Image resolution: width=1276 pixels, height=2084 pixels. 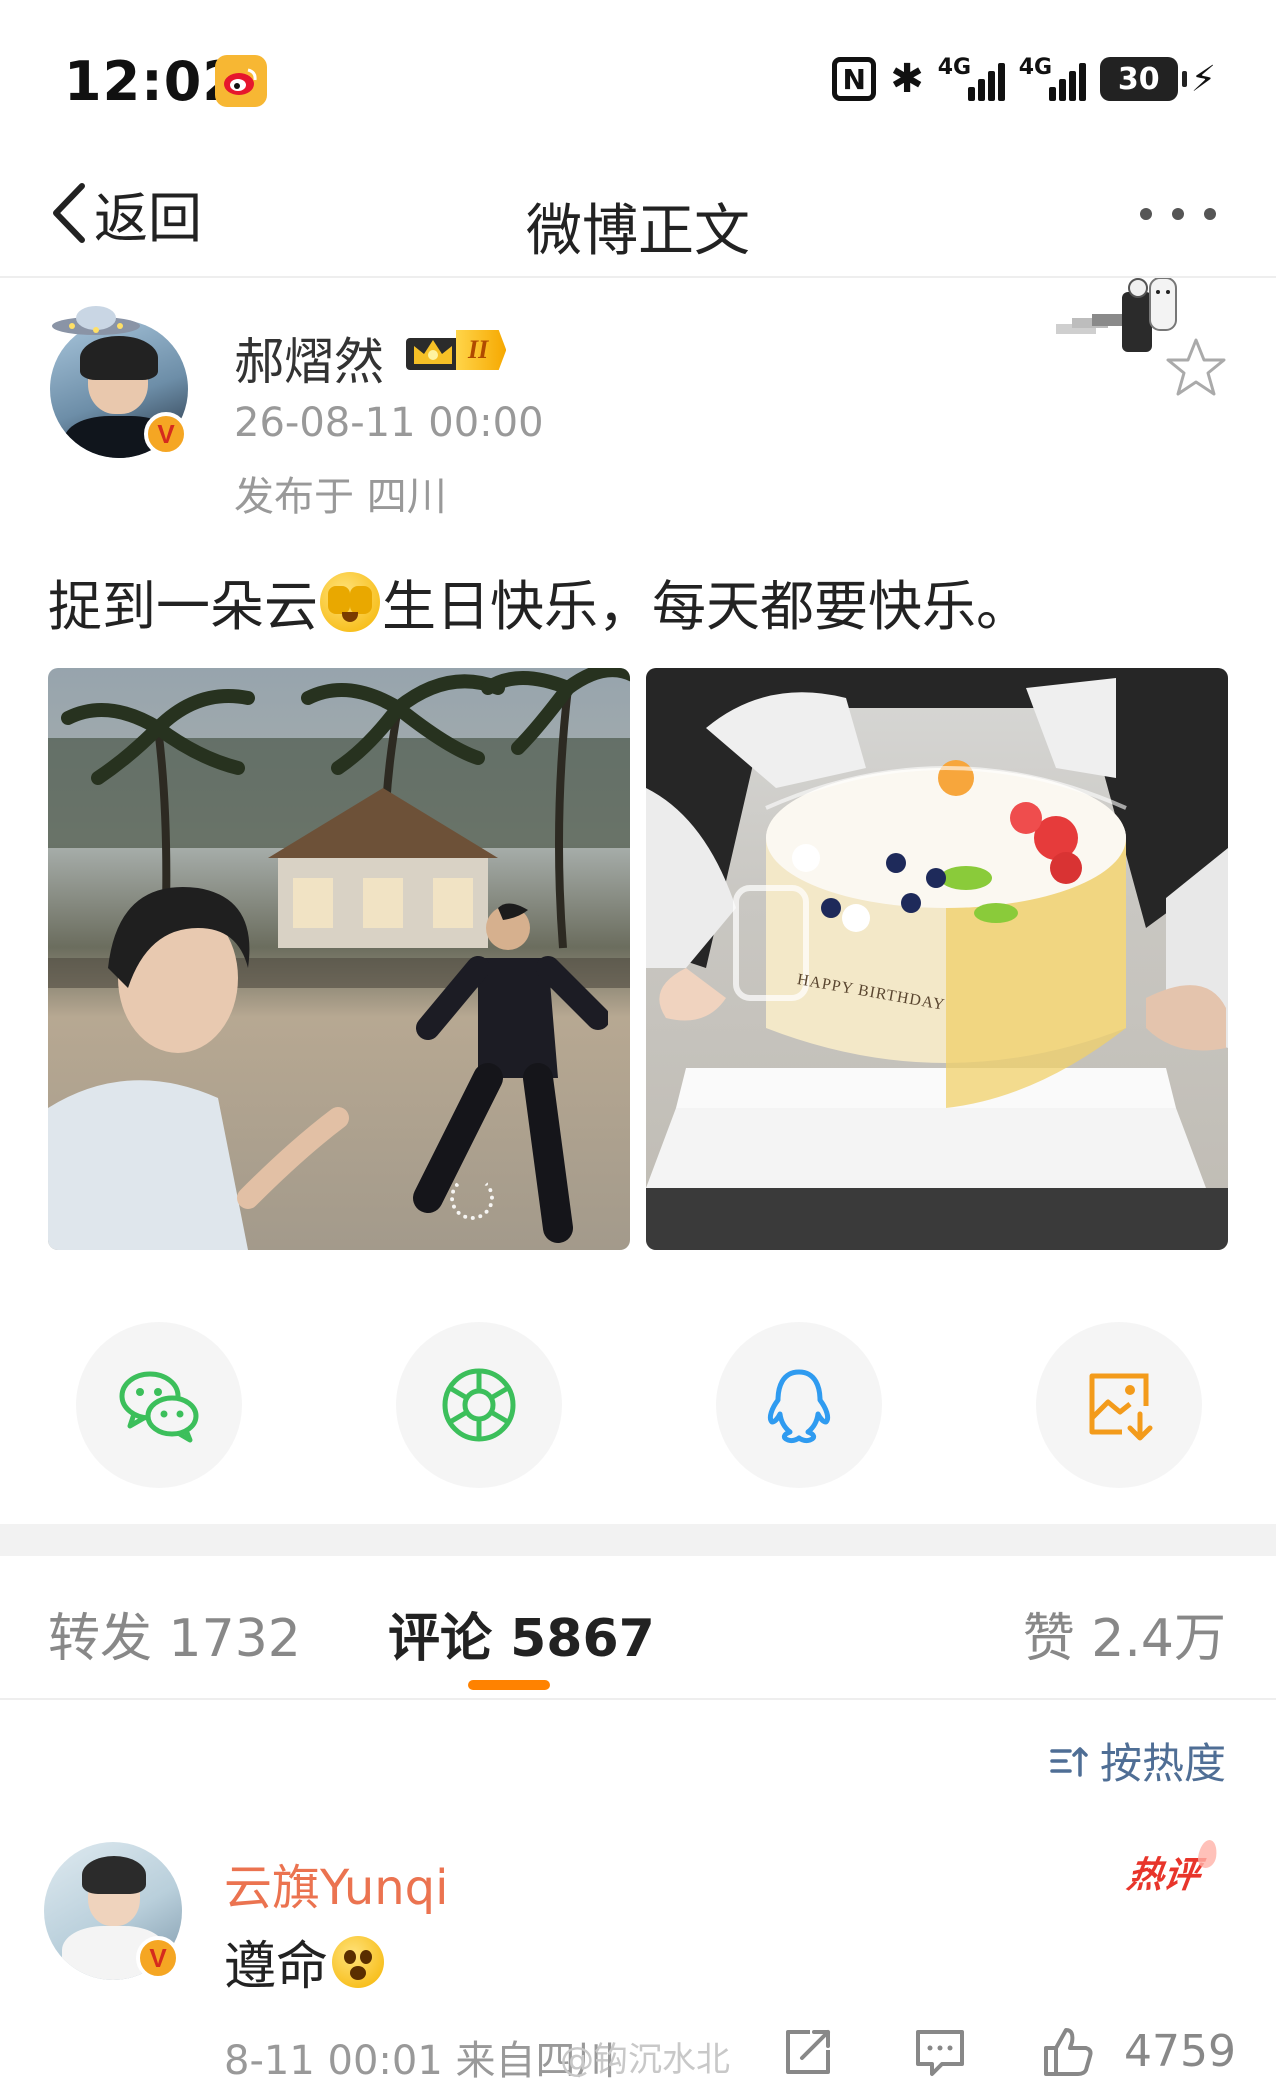 I want to click on ufo-decoration-icon, so click(x=96, y=320).